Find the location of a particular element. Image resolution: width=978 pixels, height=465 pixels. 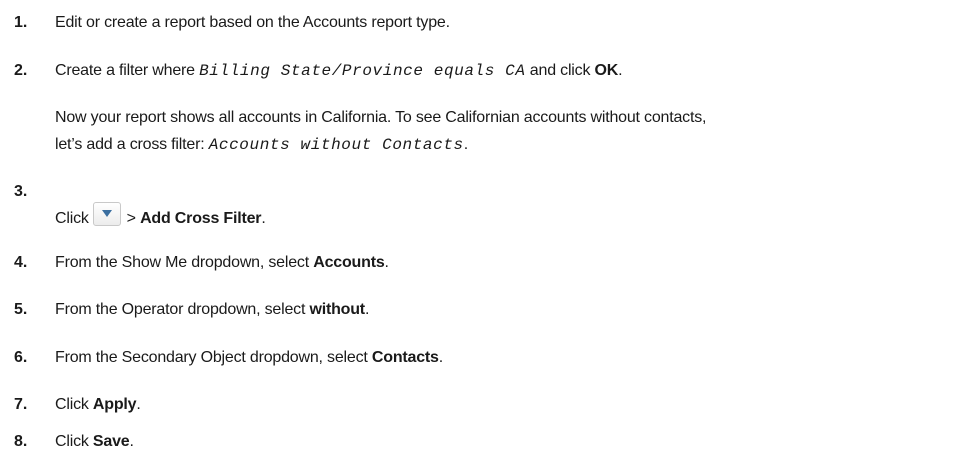

step-number: 3. is located at coordinates (21, 191).